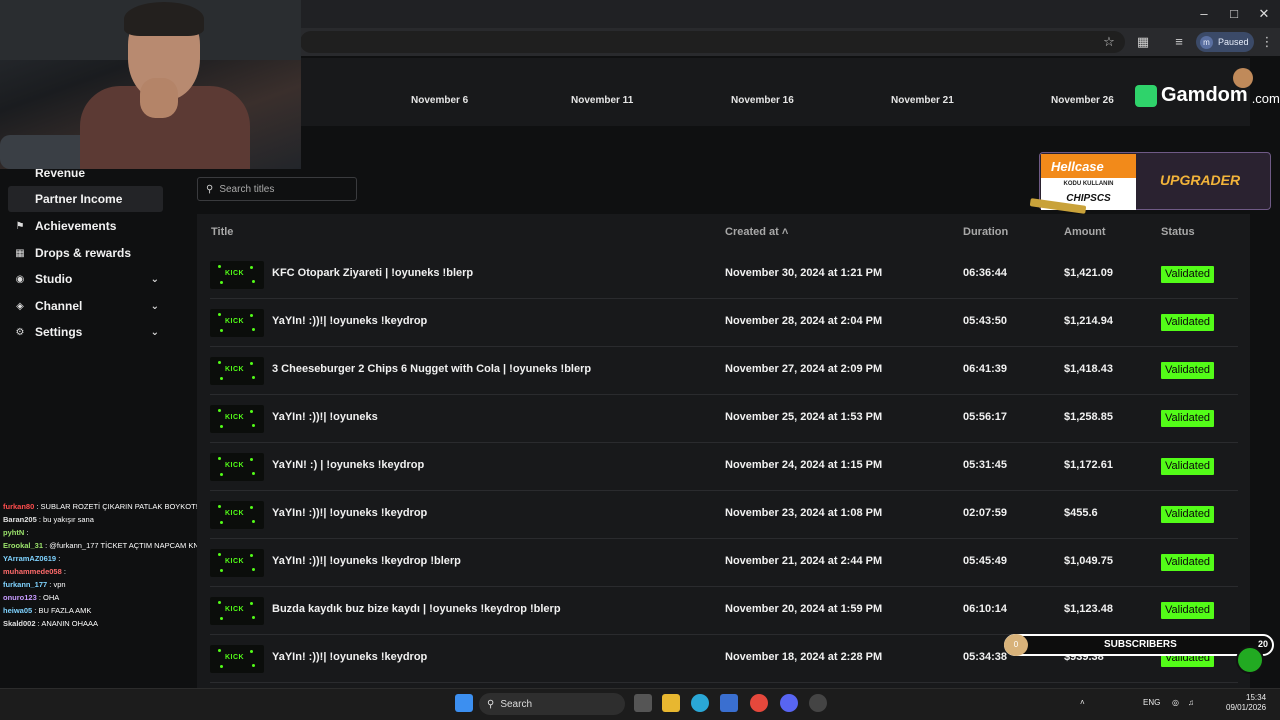 The width and height of the screenshot is (1280, 720). Describe the element at coordinates (752, 232) in the screenshot. I see `col-header-created-label: Created at` at that location.